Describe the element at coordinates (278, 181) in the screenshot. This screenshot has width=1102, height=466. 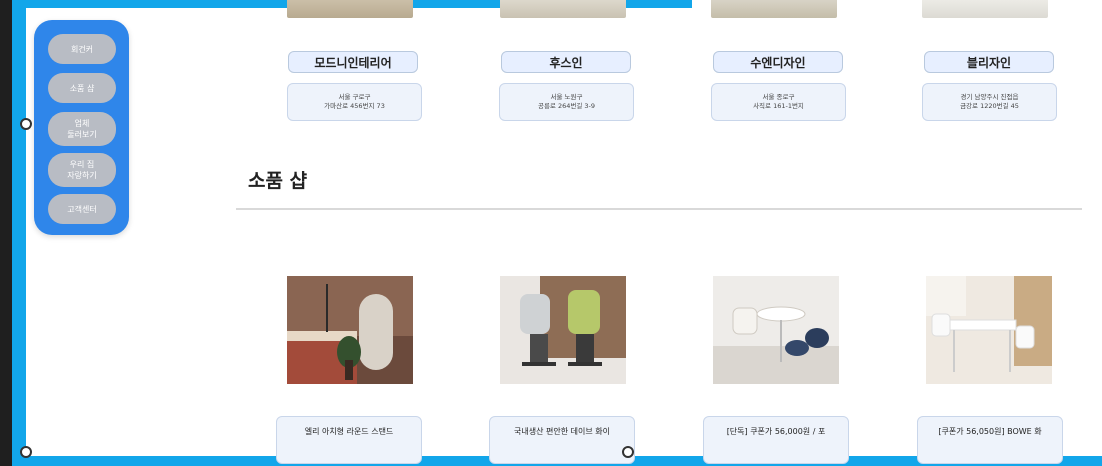
I see `section-title: 소품 샵` at that location.